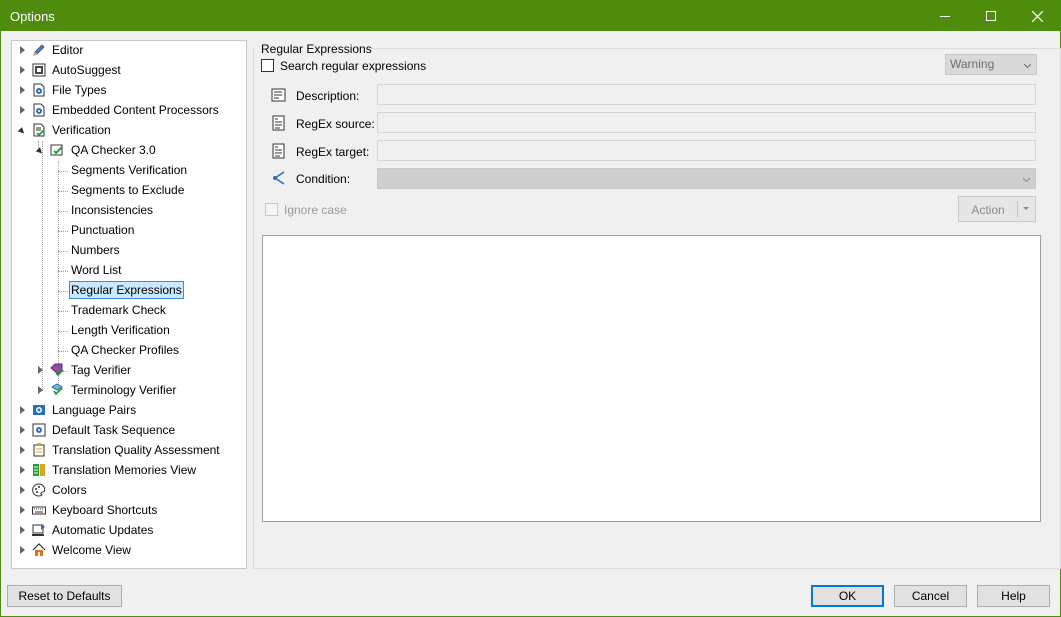 The image size is (1061, 617). Describe the element at coordinates (279, 178) in the screenshot. I see `condition-branch-icon` at that location.